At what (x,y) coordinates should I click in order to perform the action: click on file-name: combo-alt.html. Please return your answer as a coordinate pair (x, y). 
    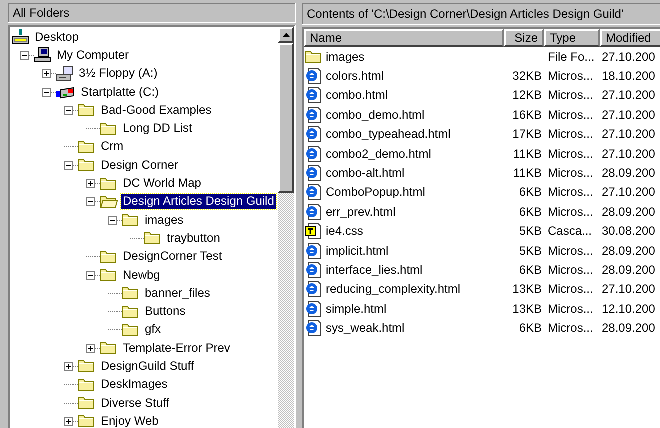
    Looking at the image, I should click on (365, 173).